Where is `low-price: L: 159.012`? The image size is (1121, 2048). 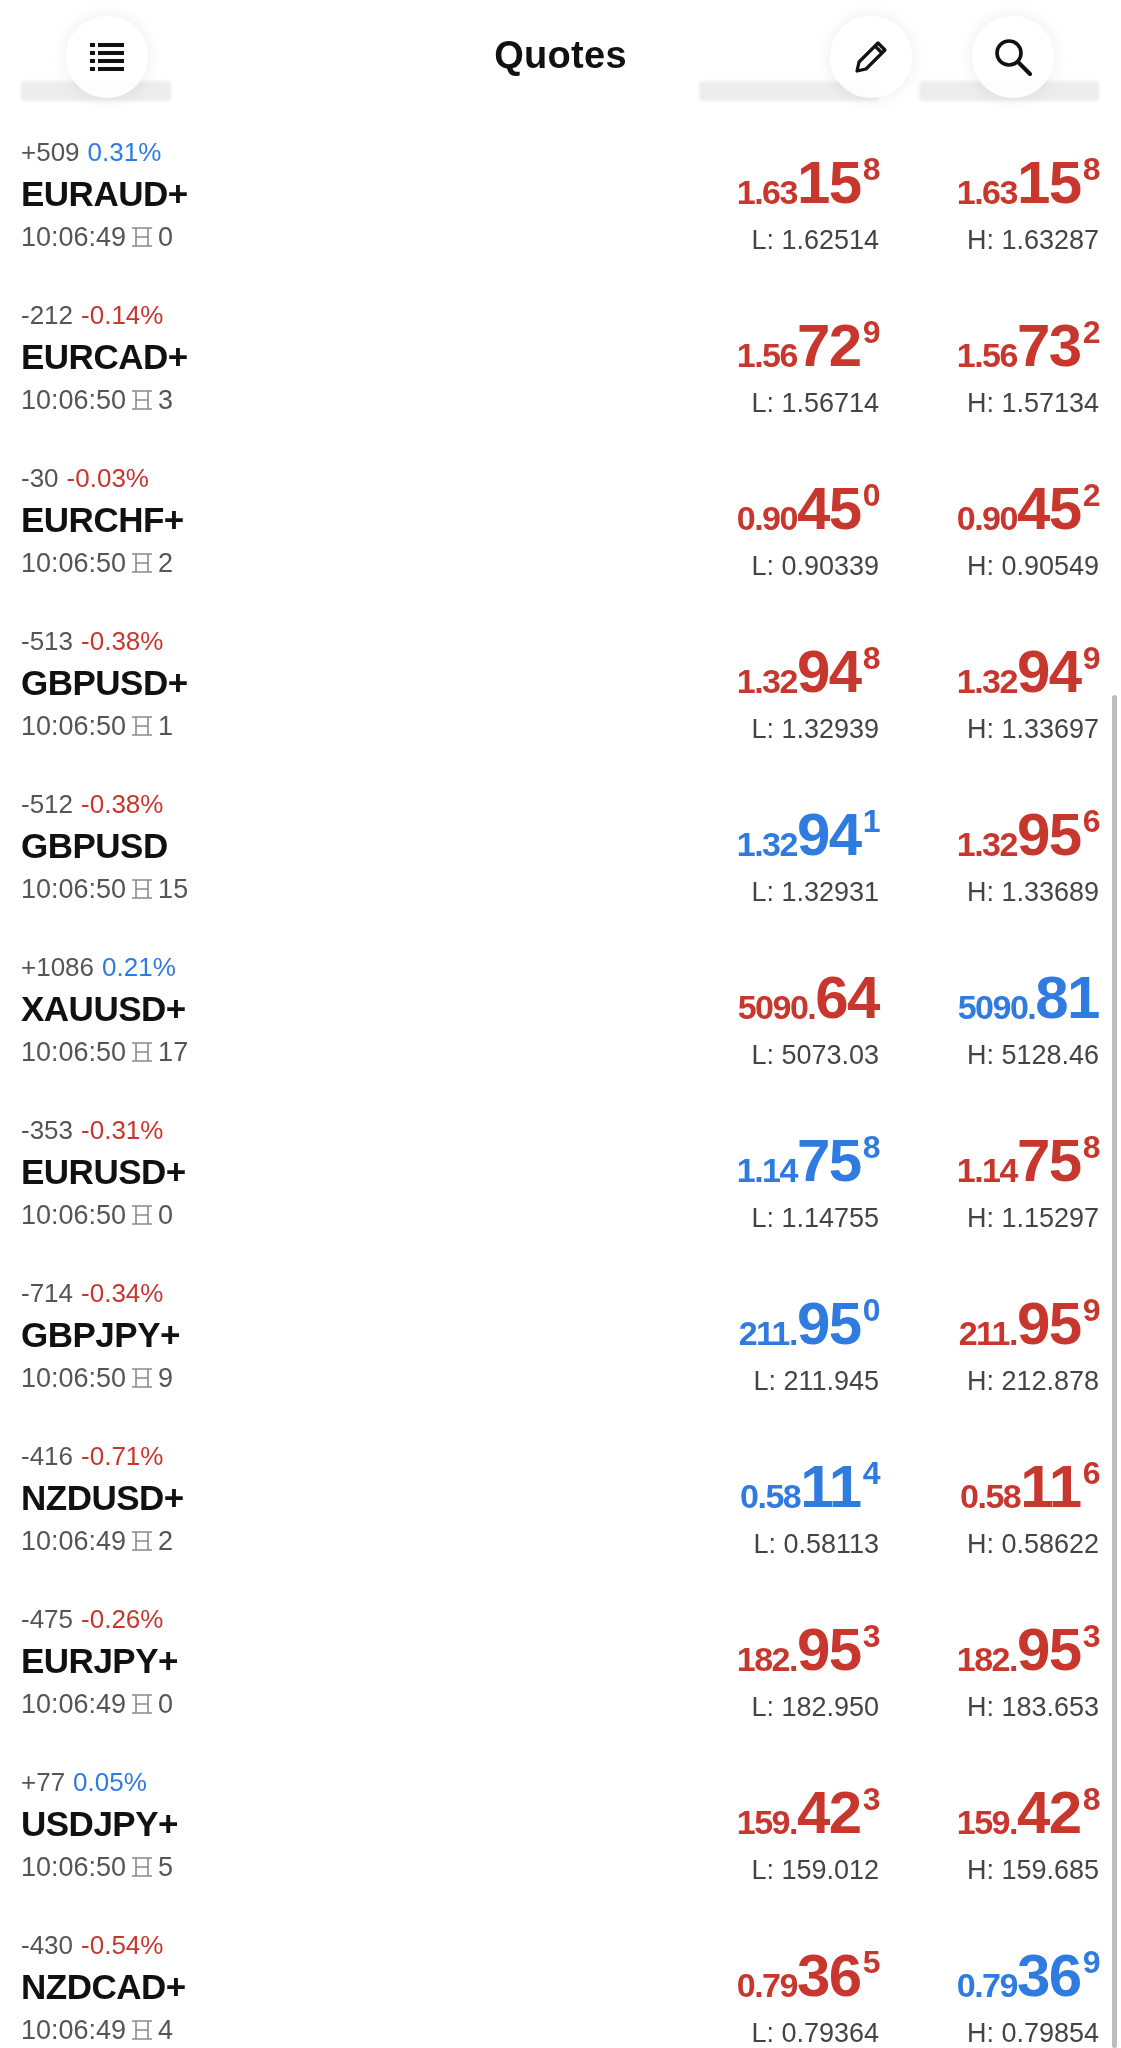 low-price: L: 159.012 is located at coordinates (815, 1870).